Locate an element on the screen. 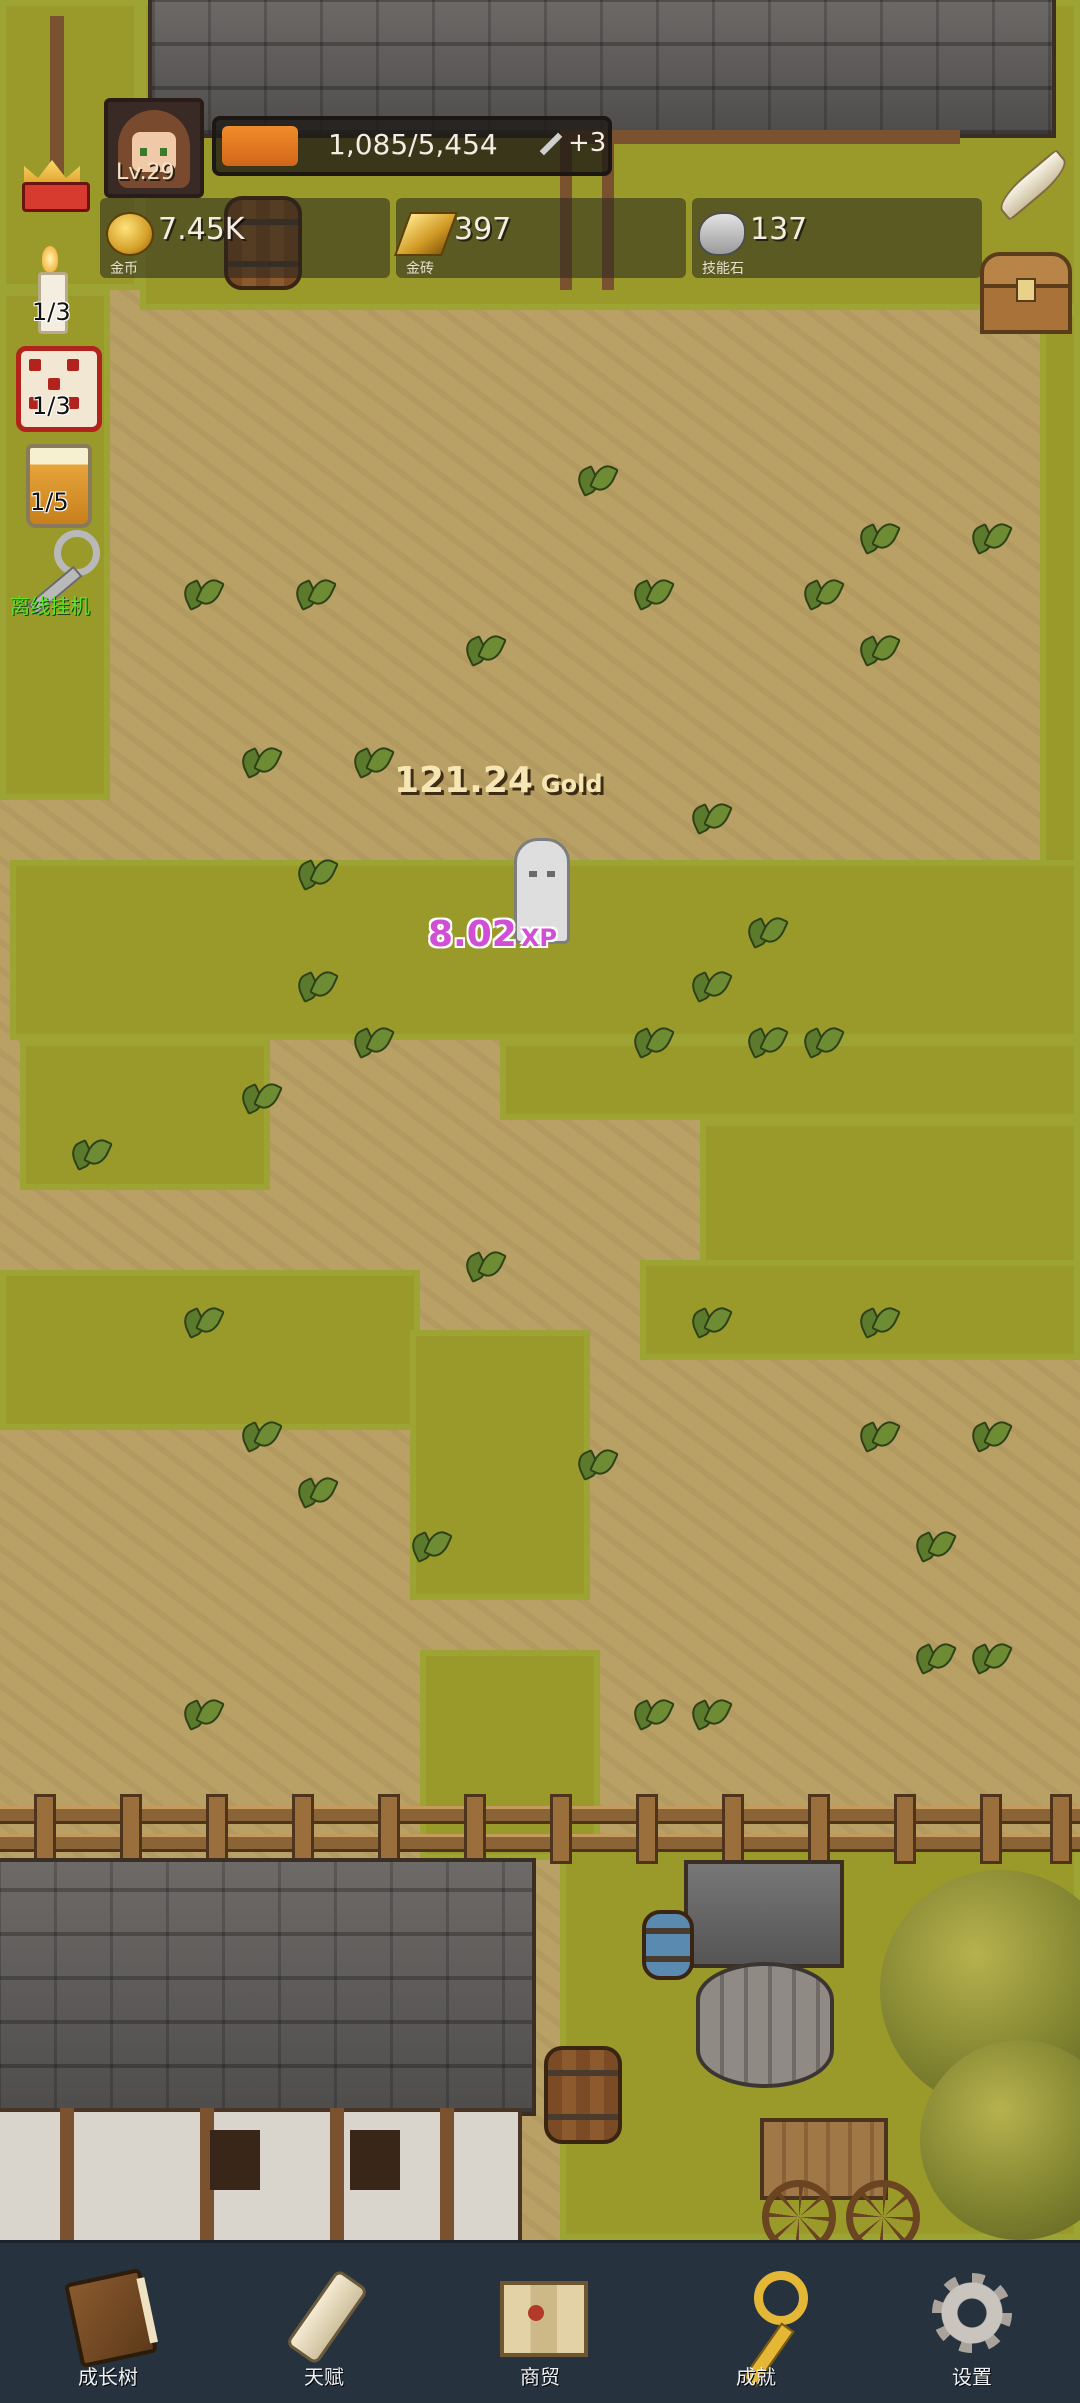 The width and height of the screenshot is (1080, 2403). xp-progress-fill is located at coordinates (260, 146).